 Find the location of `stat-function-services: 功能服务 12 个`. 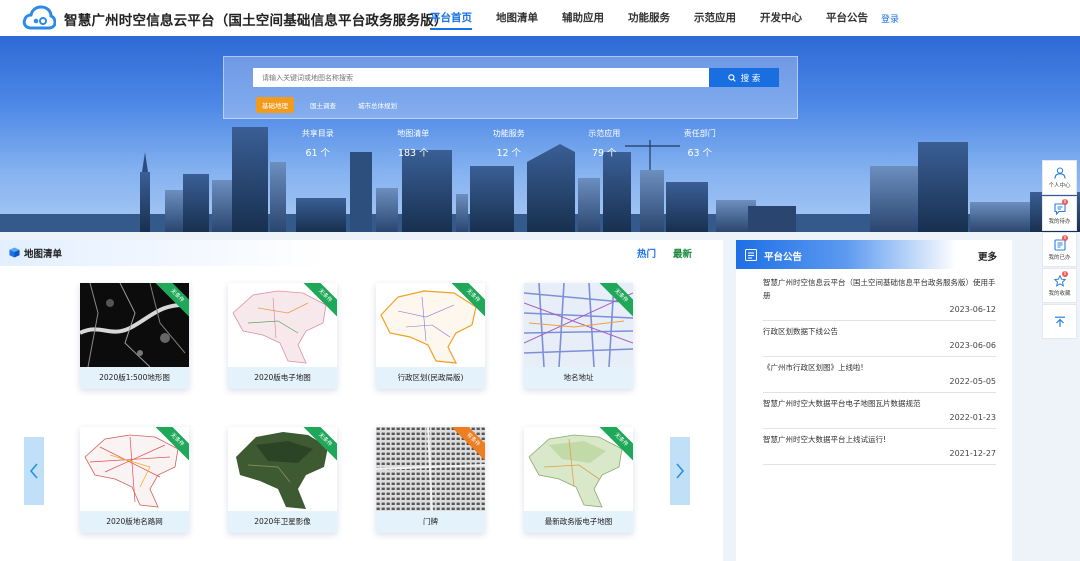

stat-function-services: 功能服务 12 个 is located at coordinates (509, 143).